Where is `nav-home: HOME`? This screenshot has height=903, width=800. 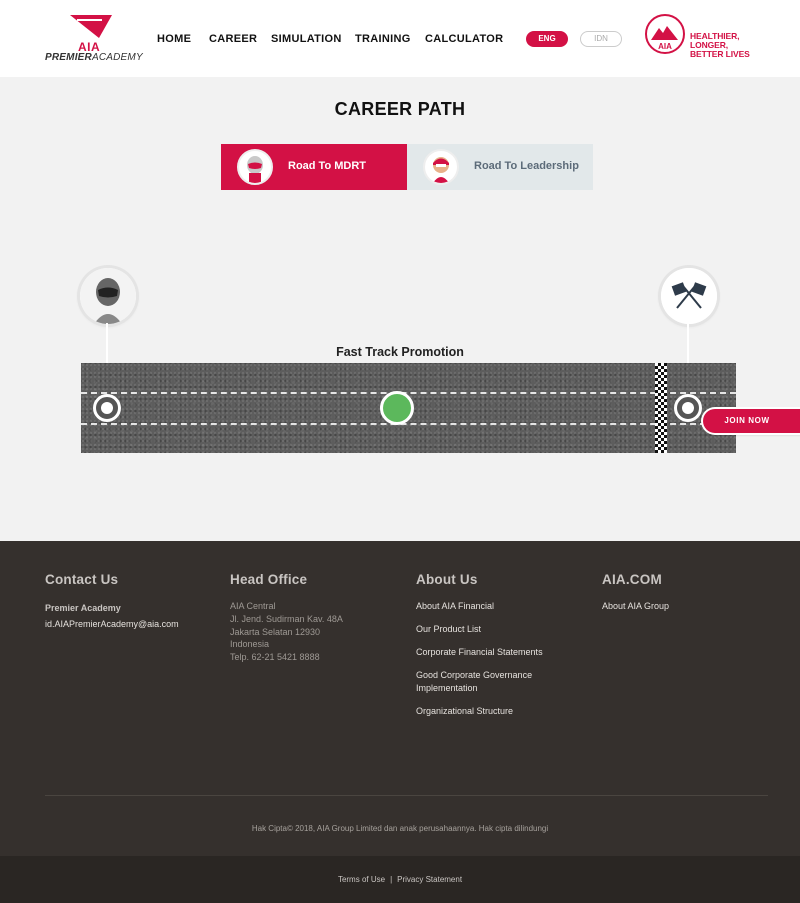
nav-home: HOME is located at coordinates (174, 39).